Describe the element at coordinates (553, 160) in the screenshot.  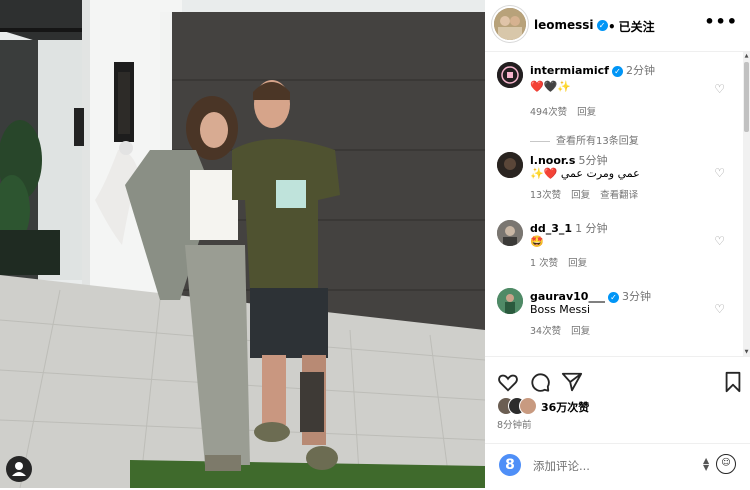
I see `comment-username-text: l.noor.s` at that location.